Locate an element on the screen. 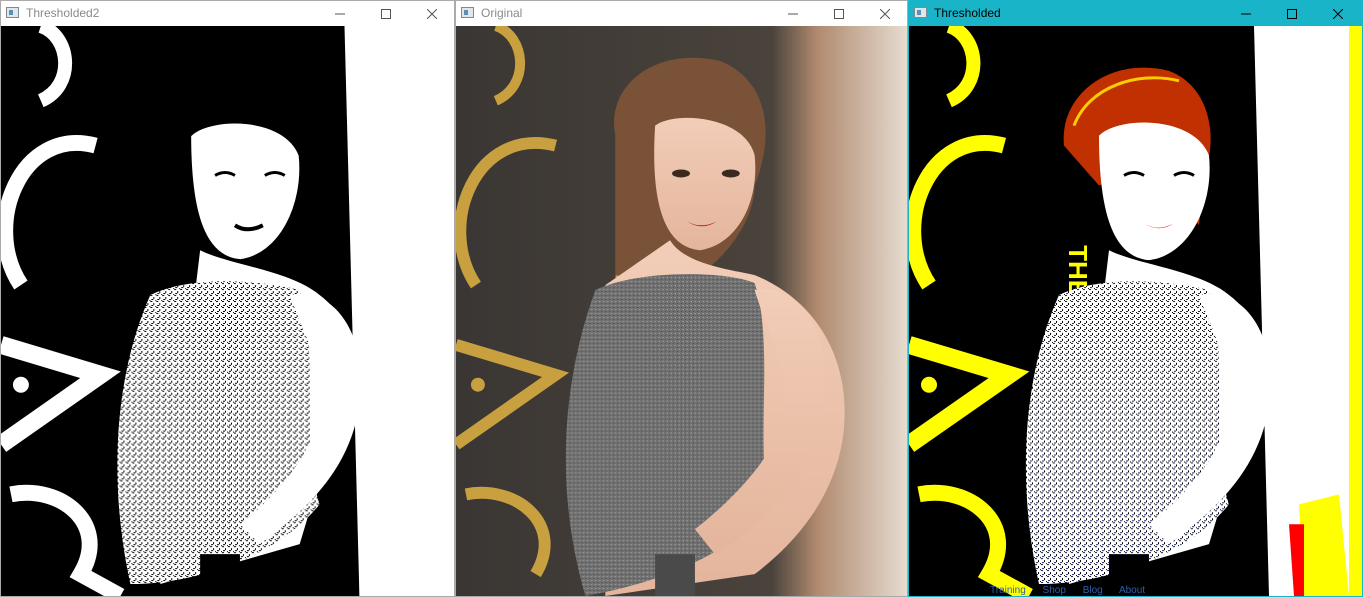  window-title: Thresholded is located at coordinates (967, 13).